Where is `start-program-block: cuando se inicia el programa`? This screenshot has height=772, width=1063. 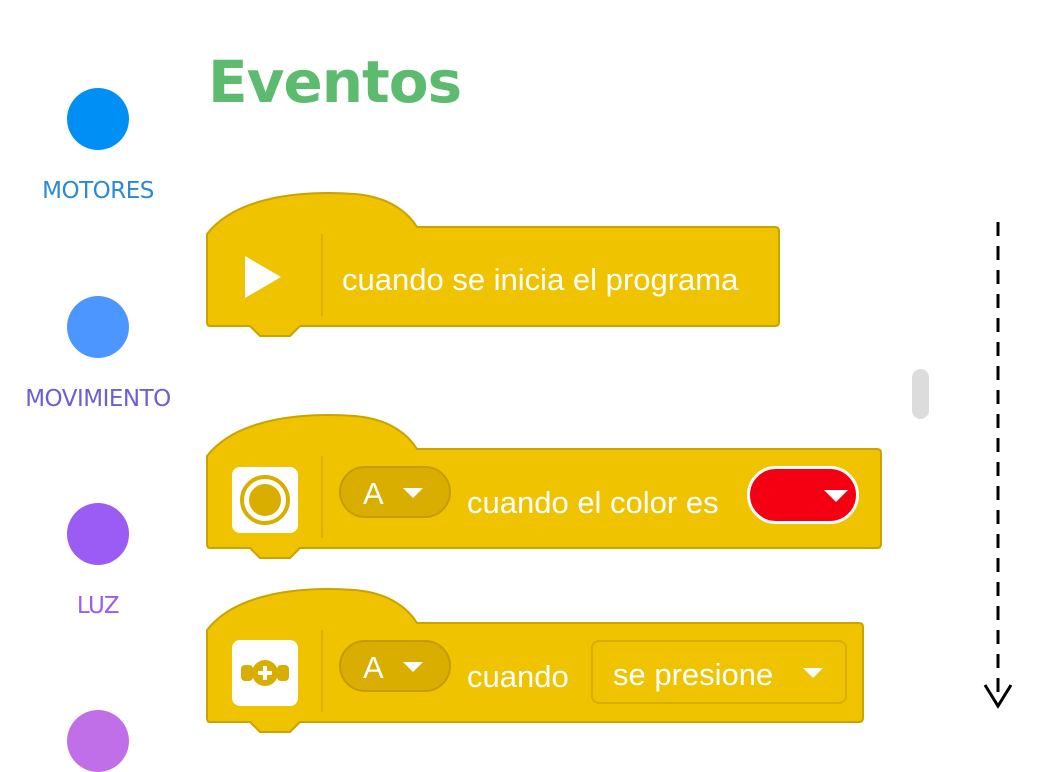
start-program-block: cuando se inicia el programa is located at coordinates (495, 267).